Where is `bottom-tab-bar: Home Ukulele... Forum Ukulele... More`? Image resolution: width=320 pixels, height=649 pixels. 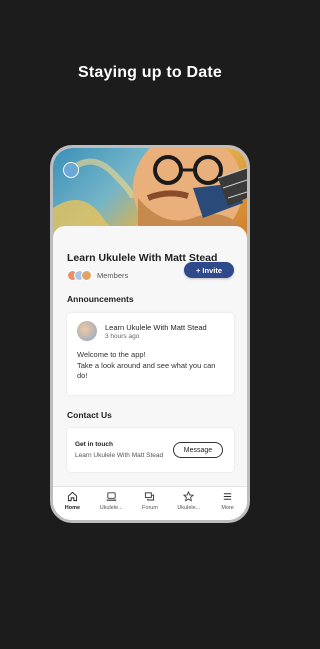 bottom-tab-bar: Home Ukulele... Forum Ukulele... More is located at coordinates (150, 503).